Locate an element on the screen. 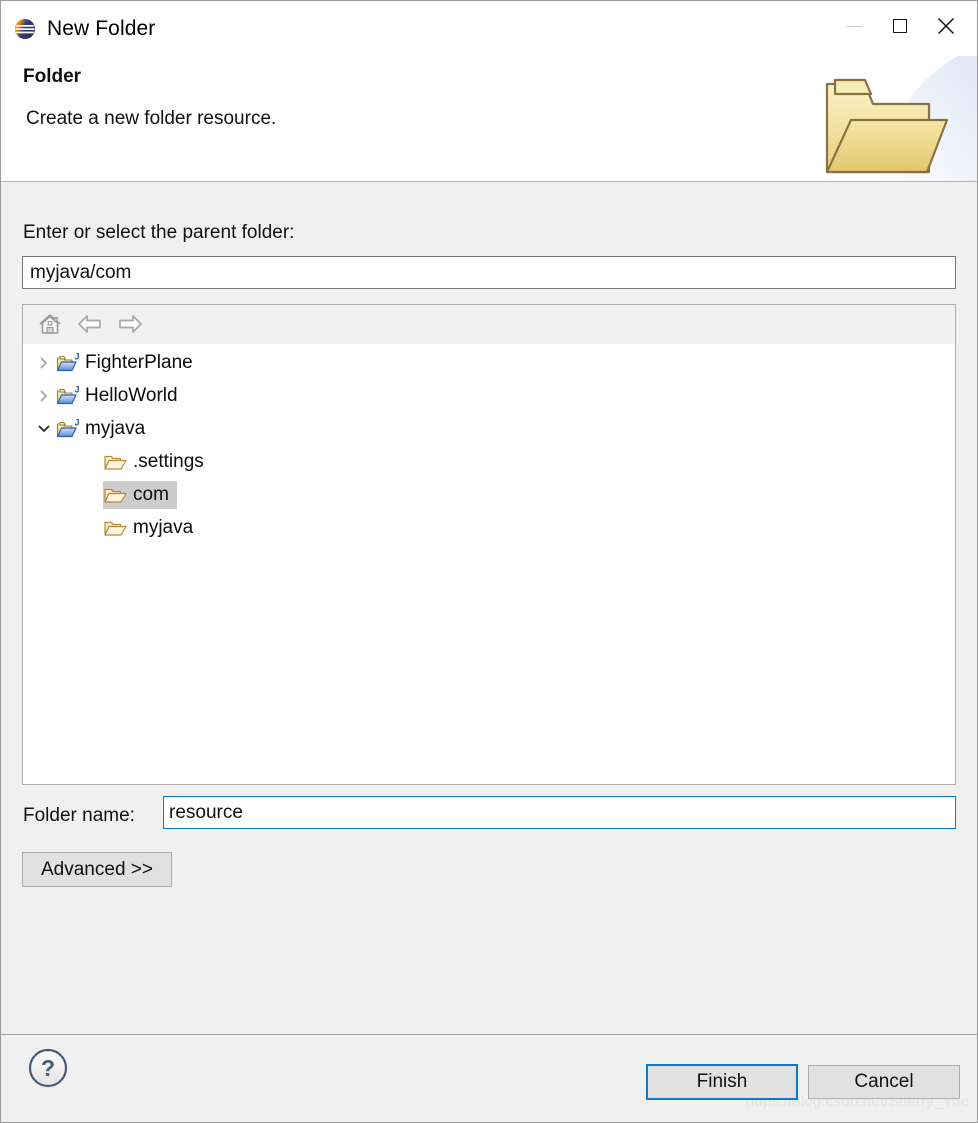 The width and height of the screenshot is (978, 1123). maximize-button is located at coordinates (900, 26).